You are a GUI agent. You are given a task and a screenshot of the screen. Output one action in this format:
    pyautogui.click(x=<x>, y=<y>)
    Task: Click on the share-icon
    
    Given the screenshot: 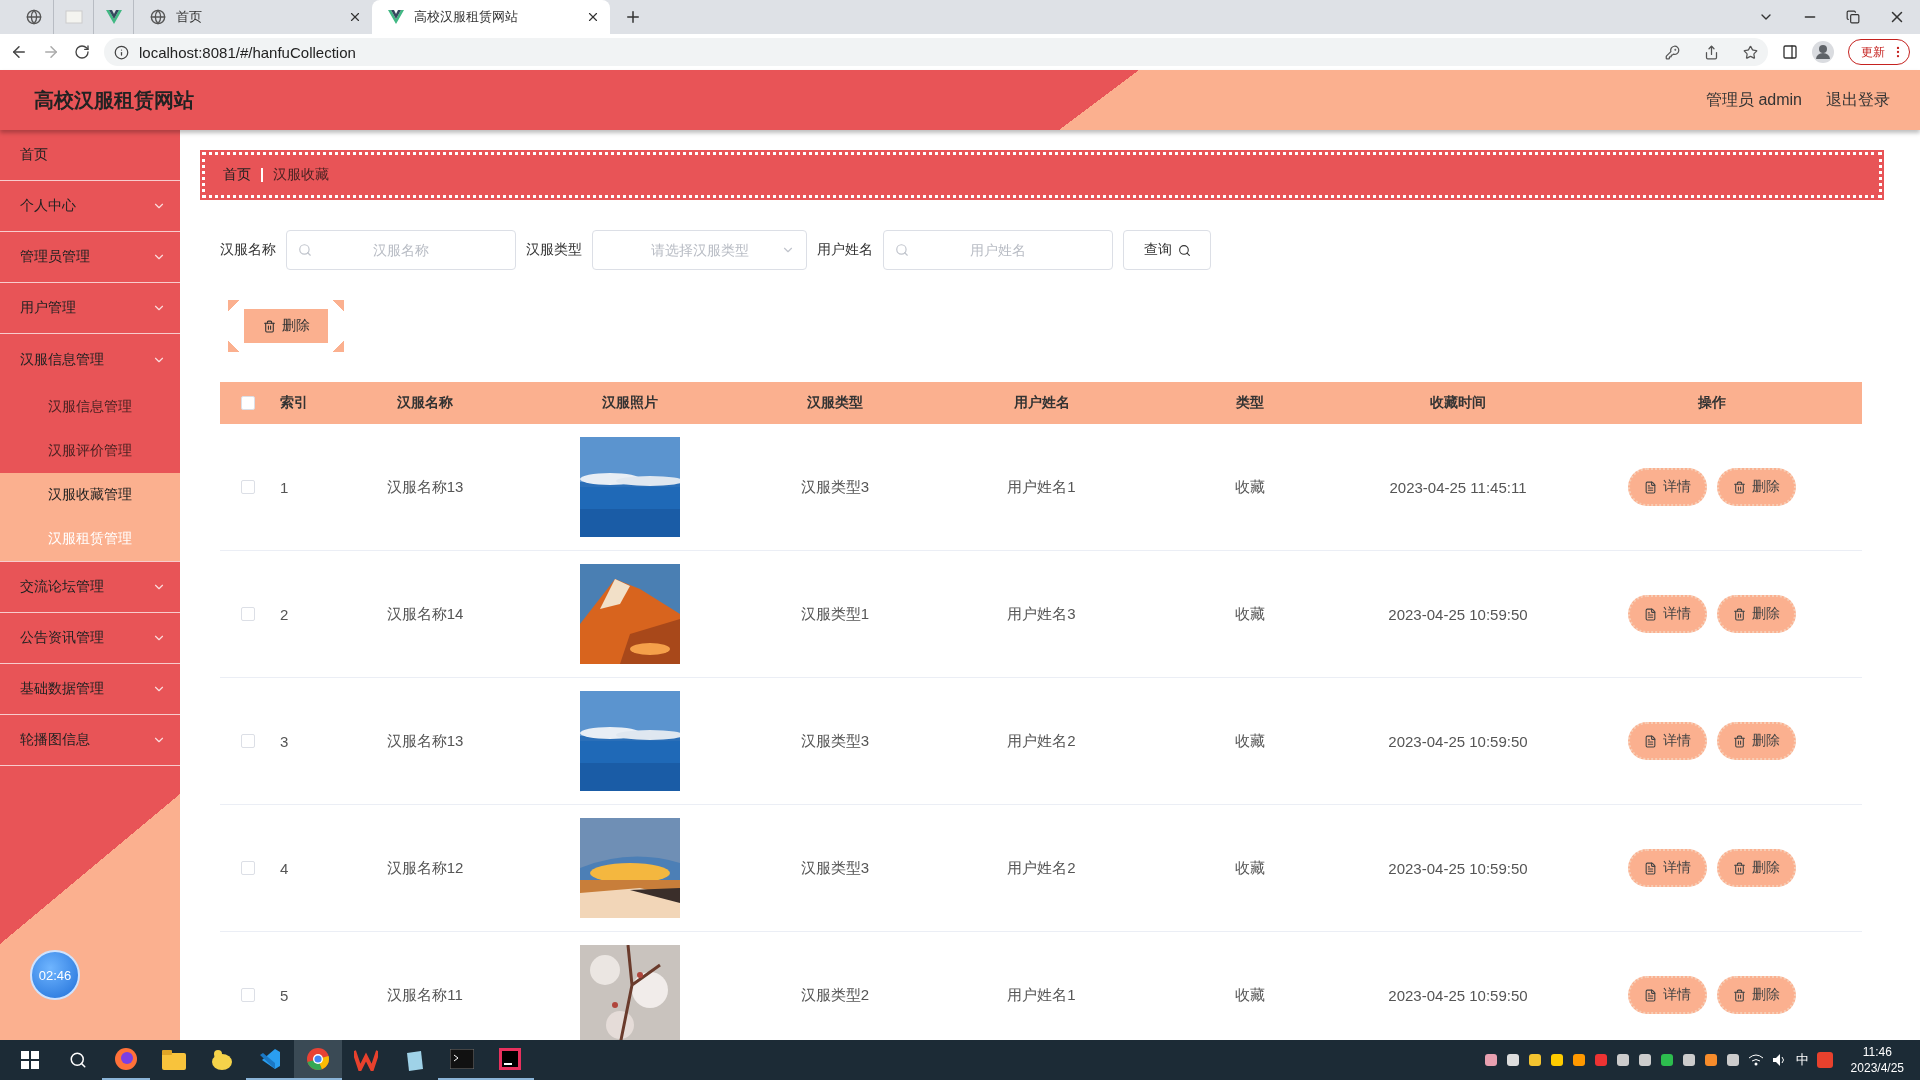 What is the action you would take?
    pyautogui.click(x=1711, y=52)
    